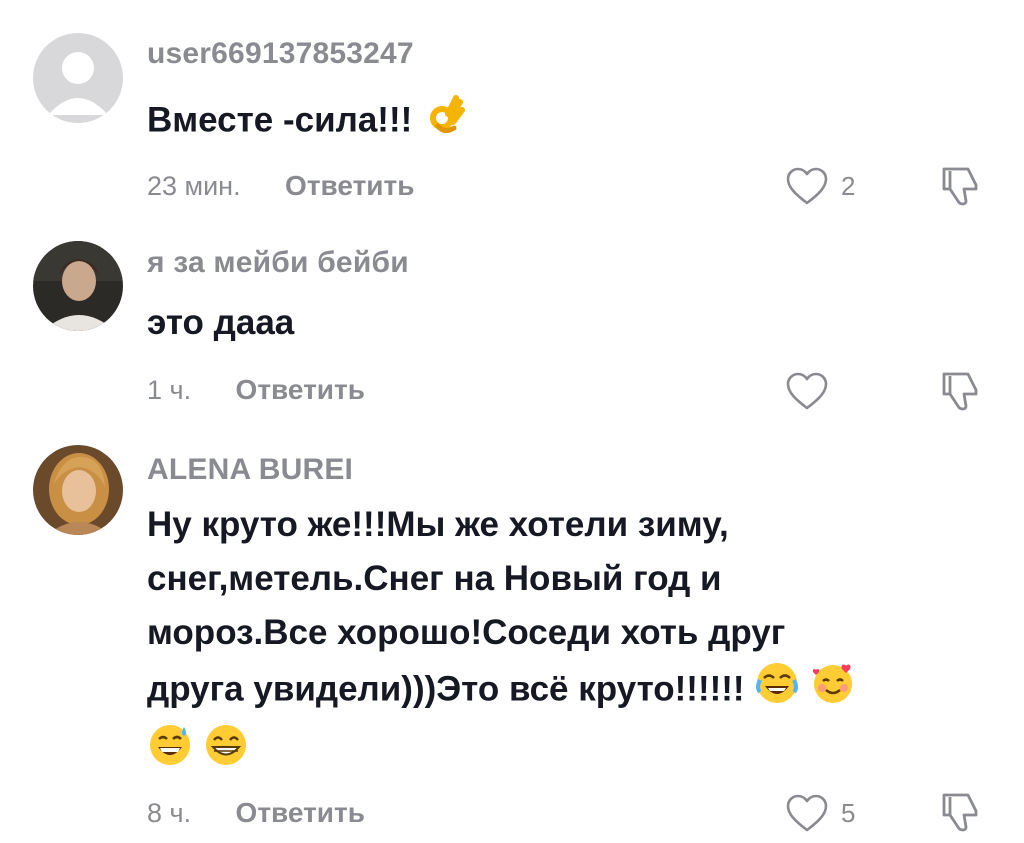 The width and height of the screenshot is (1024, 843). What do you see at coordinates (221, 322) in the screenshot?
I see `comment-text-line: это дааа` at bounding box center [221, 322].